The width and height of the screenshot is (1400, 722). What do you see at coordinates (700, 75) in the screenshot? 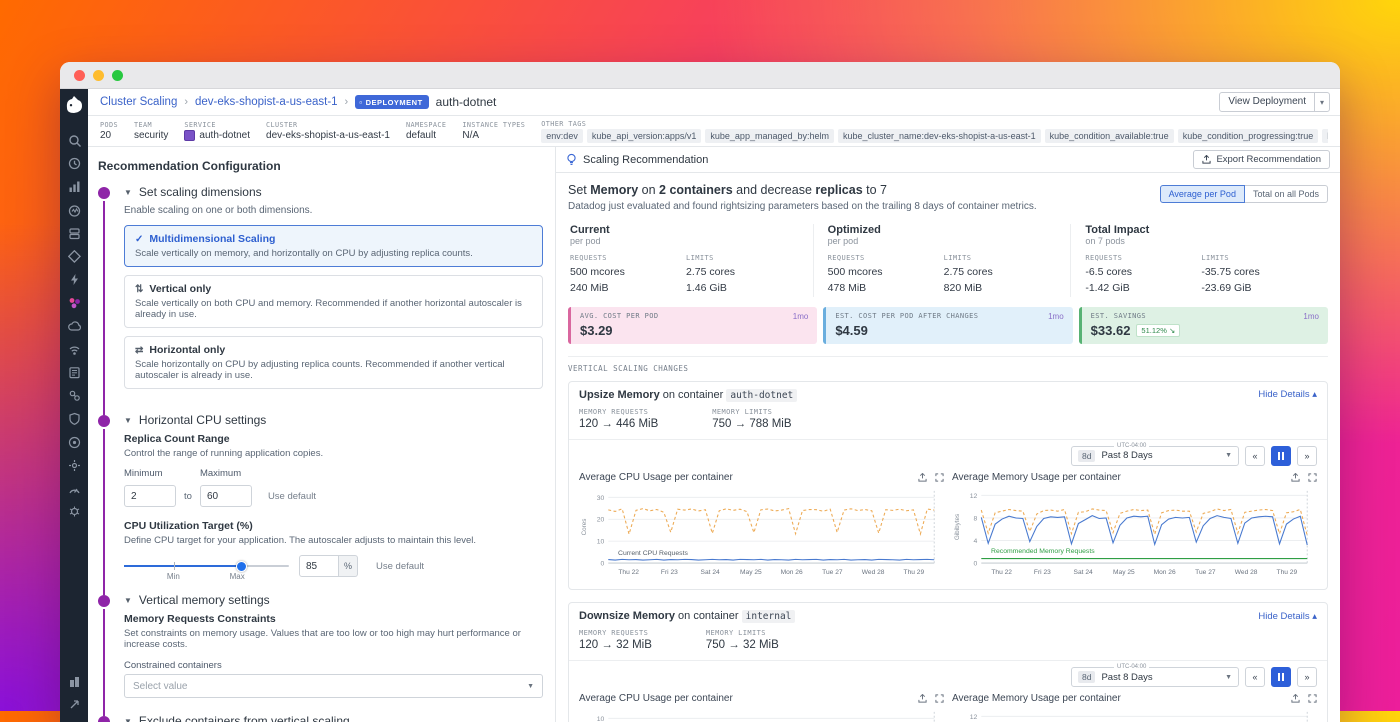
I see `window-titlebar` at bounding box center [700, 75].